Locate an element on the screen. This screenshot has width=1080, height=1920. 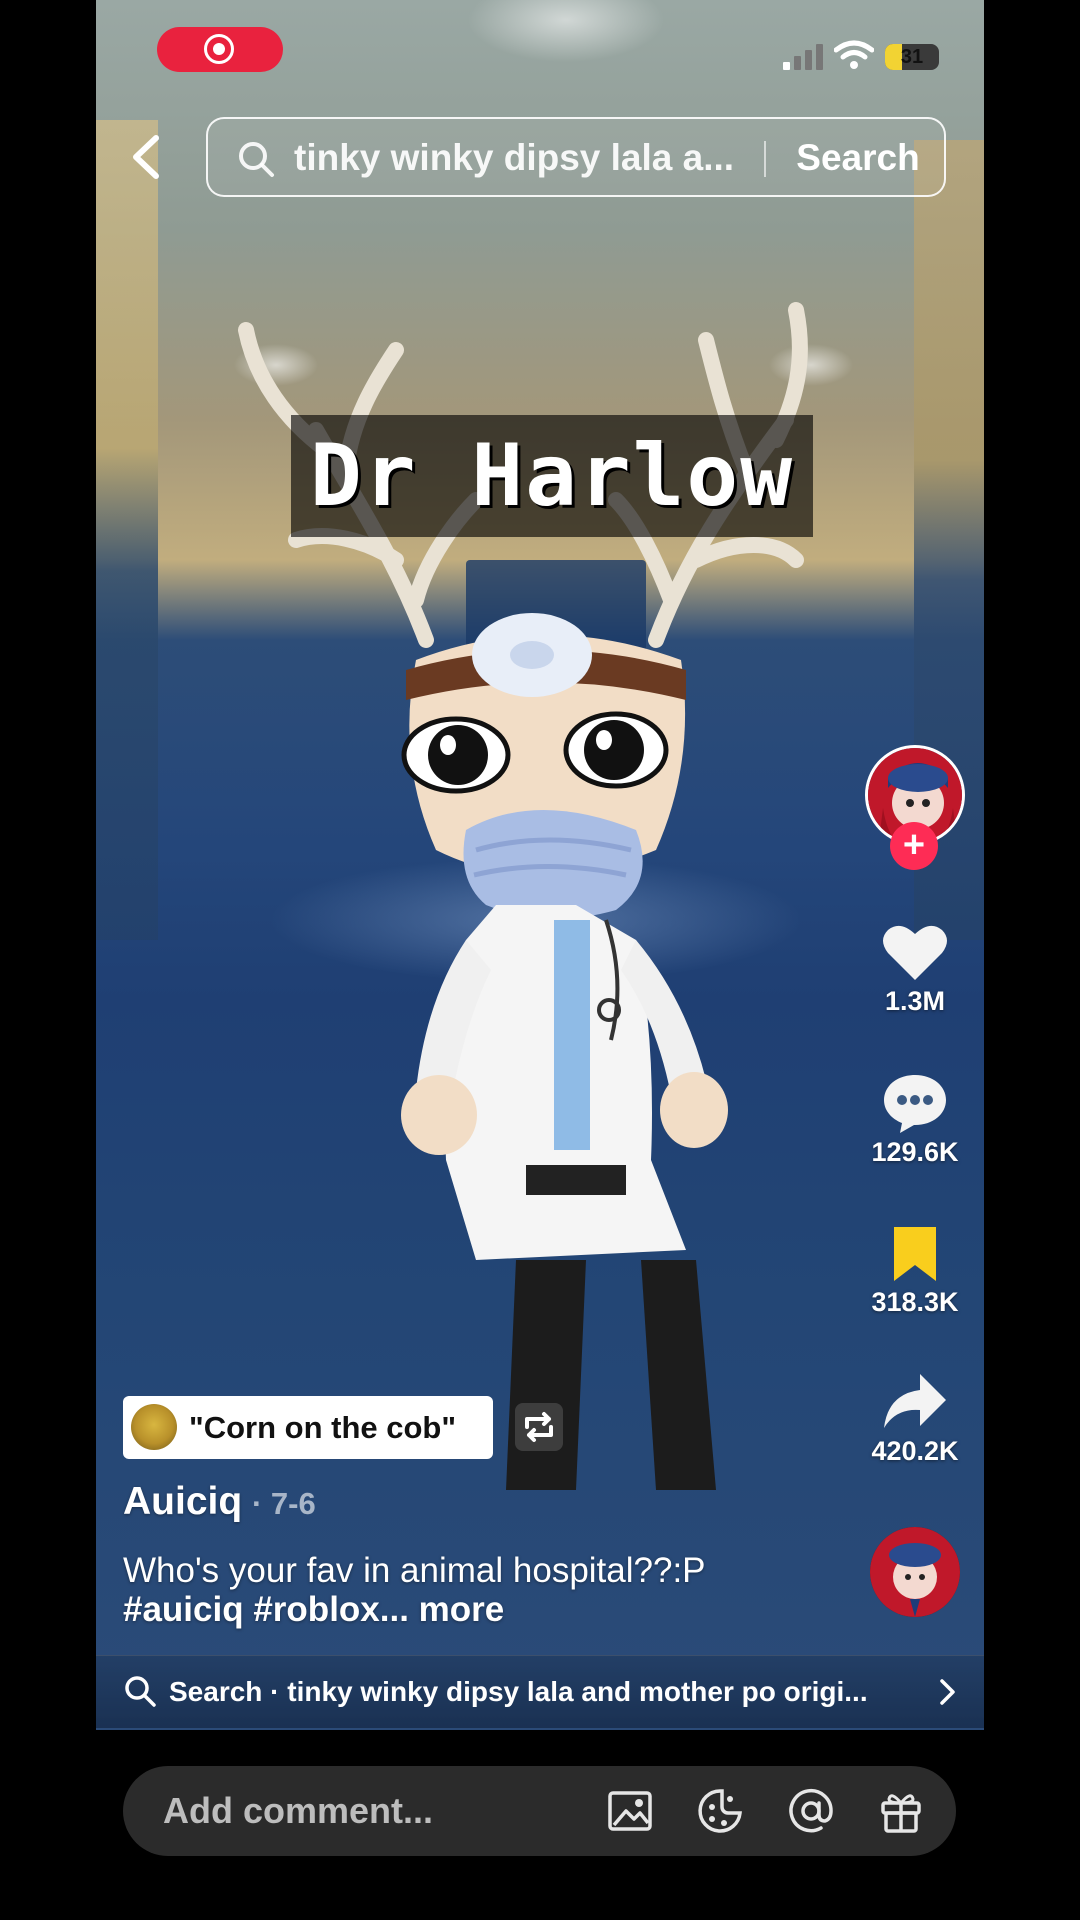
description-text: Who's your fav in animal hospital??:P is located at coordinates (414, 1570).